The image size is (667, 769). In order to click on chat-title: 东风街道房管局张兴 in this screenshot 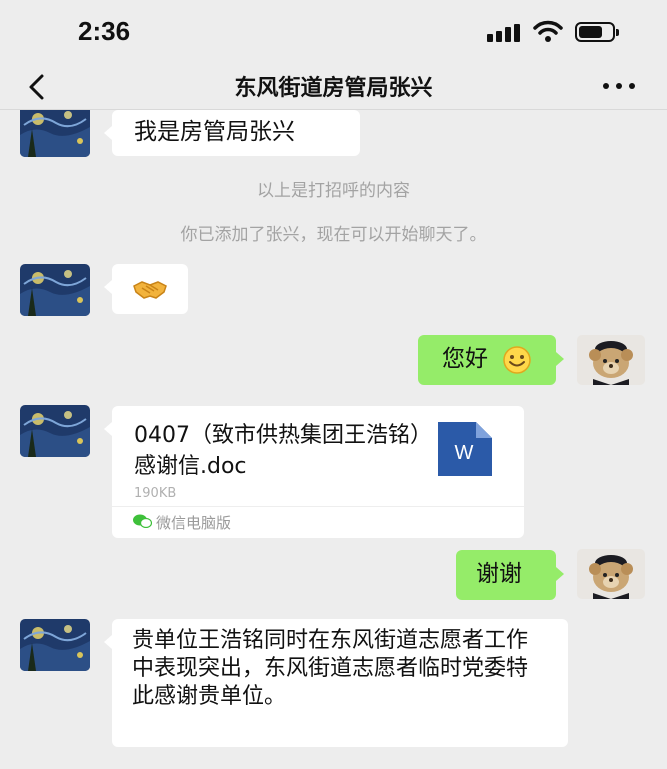, I will do `click(333, 88)`.